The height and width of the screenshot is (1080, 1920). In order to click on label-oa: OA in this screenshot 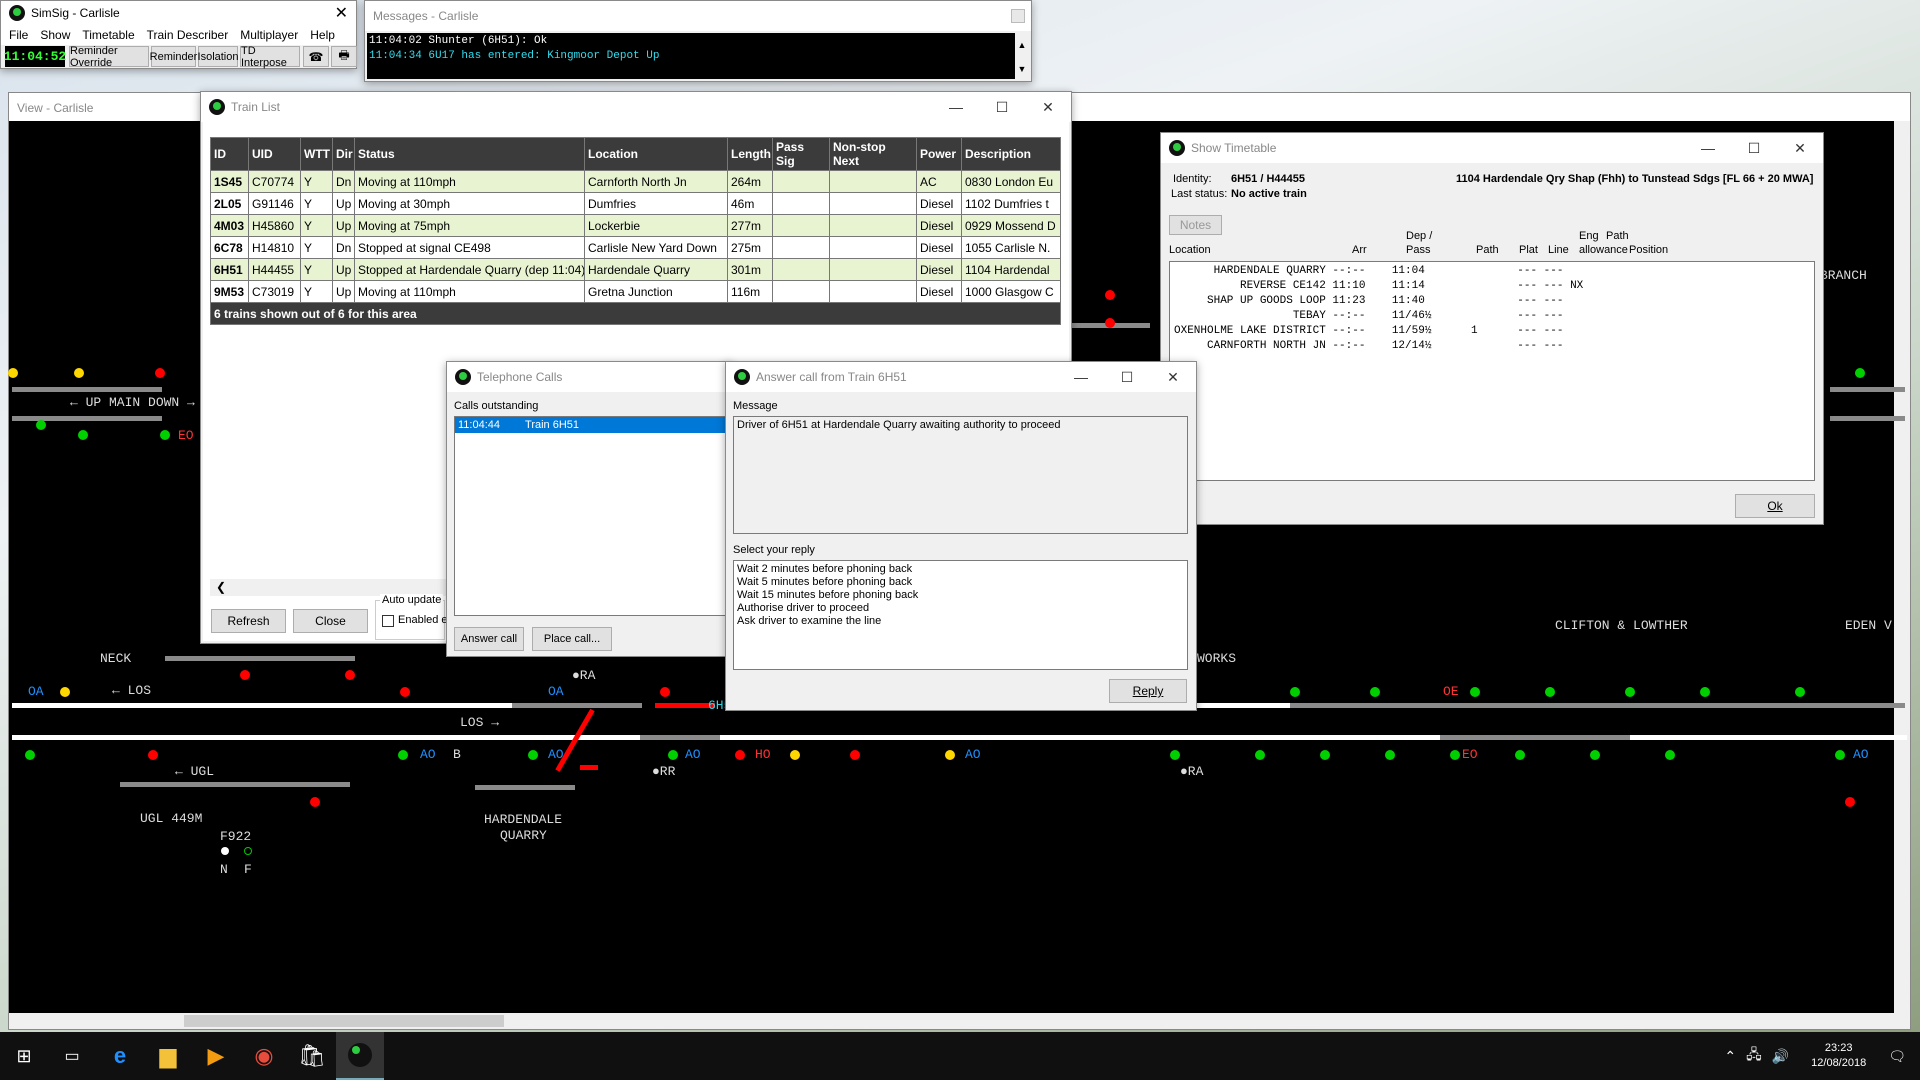, I will do `click(36, 691)`.